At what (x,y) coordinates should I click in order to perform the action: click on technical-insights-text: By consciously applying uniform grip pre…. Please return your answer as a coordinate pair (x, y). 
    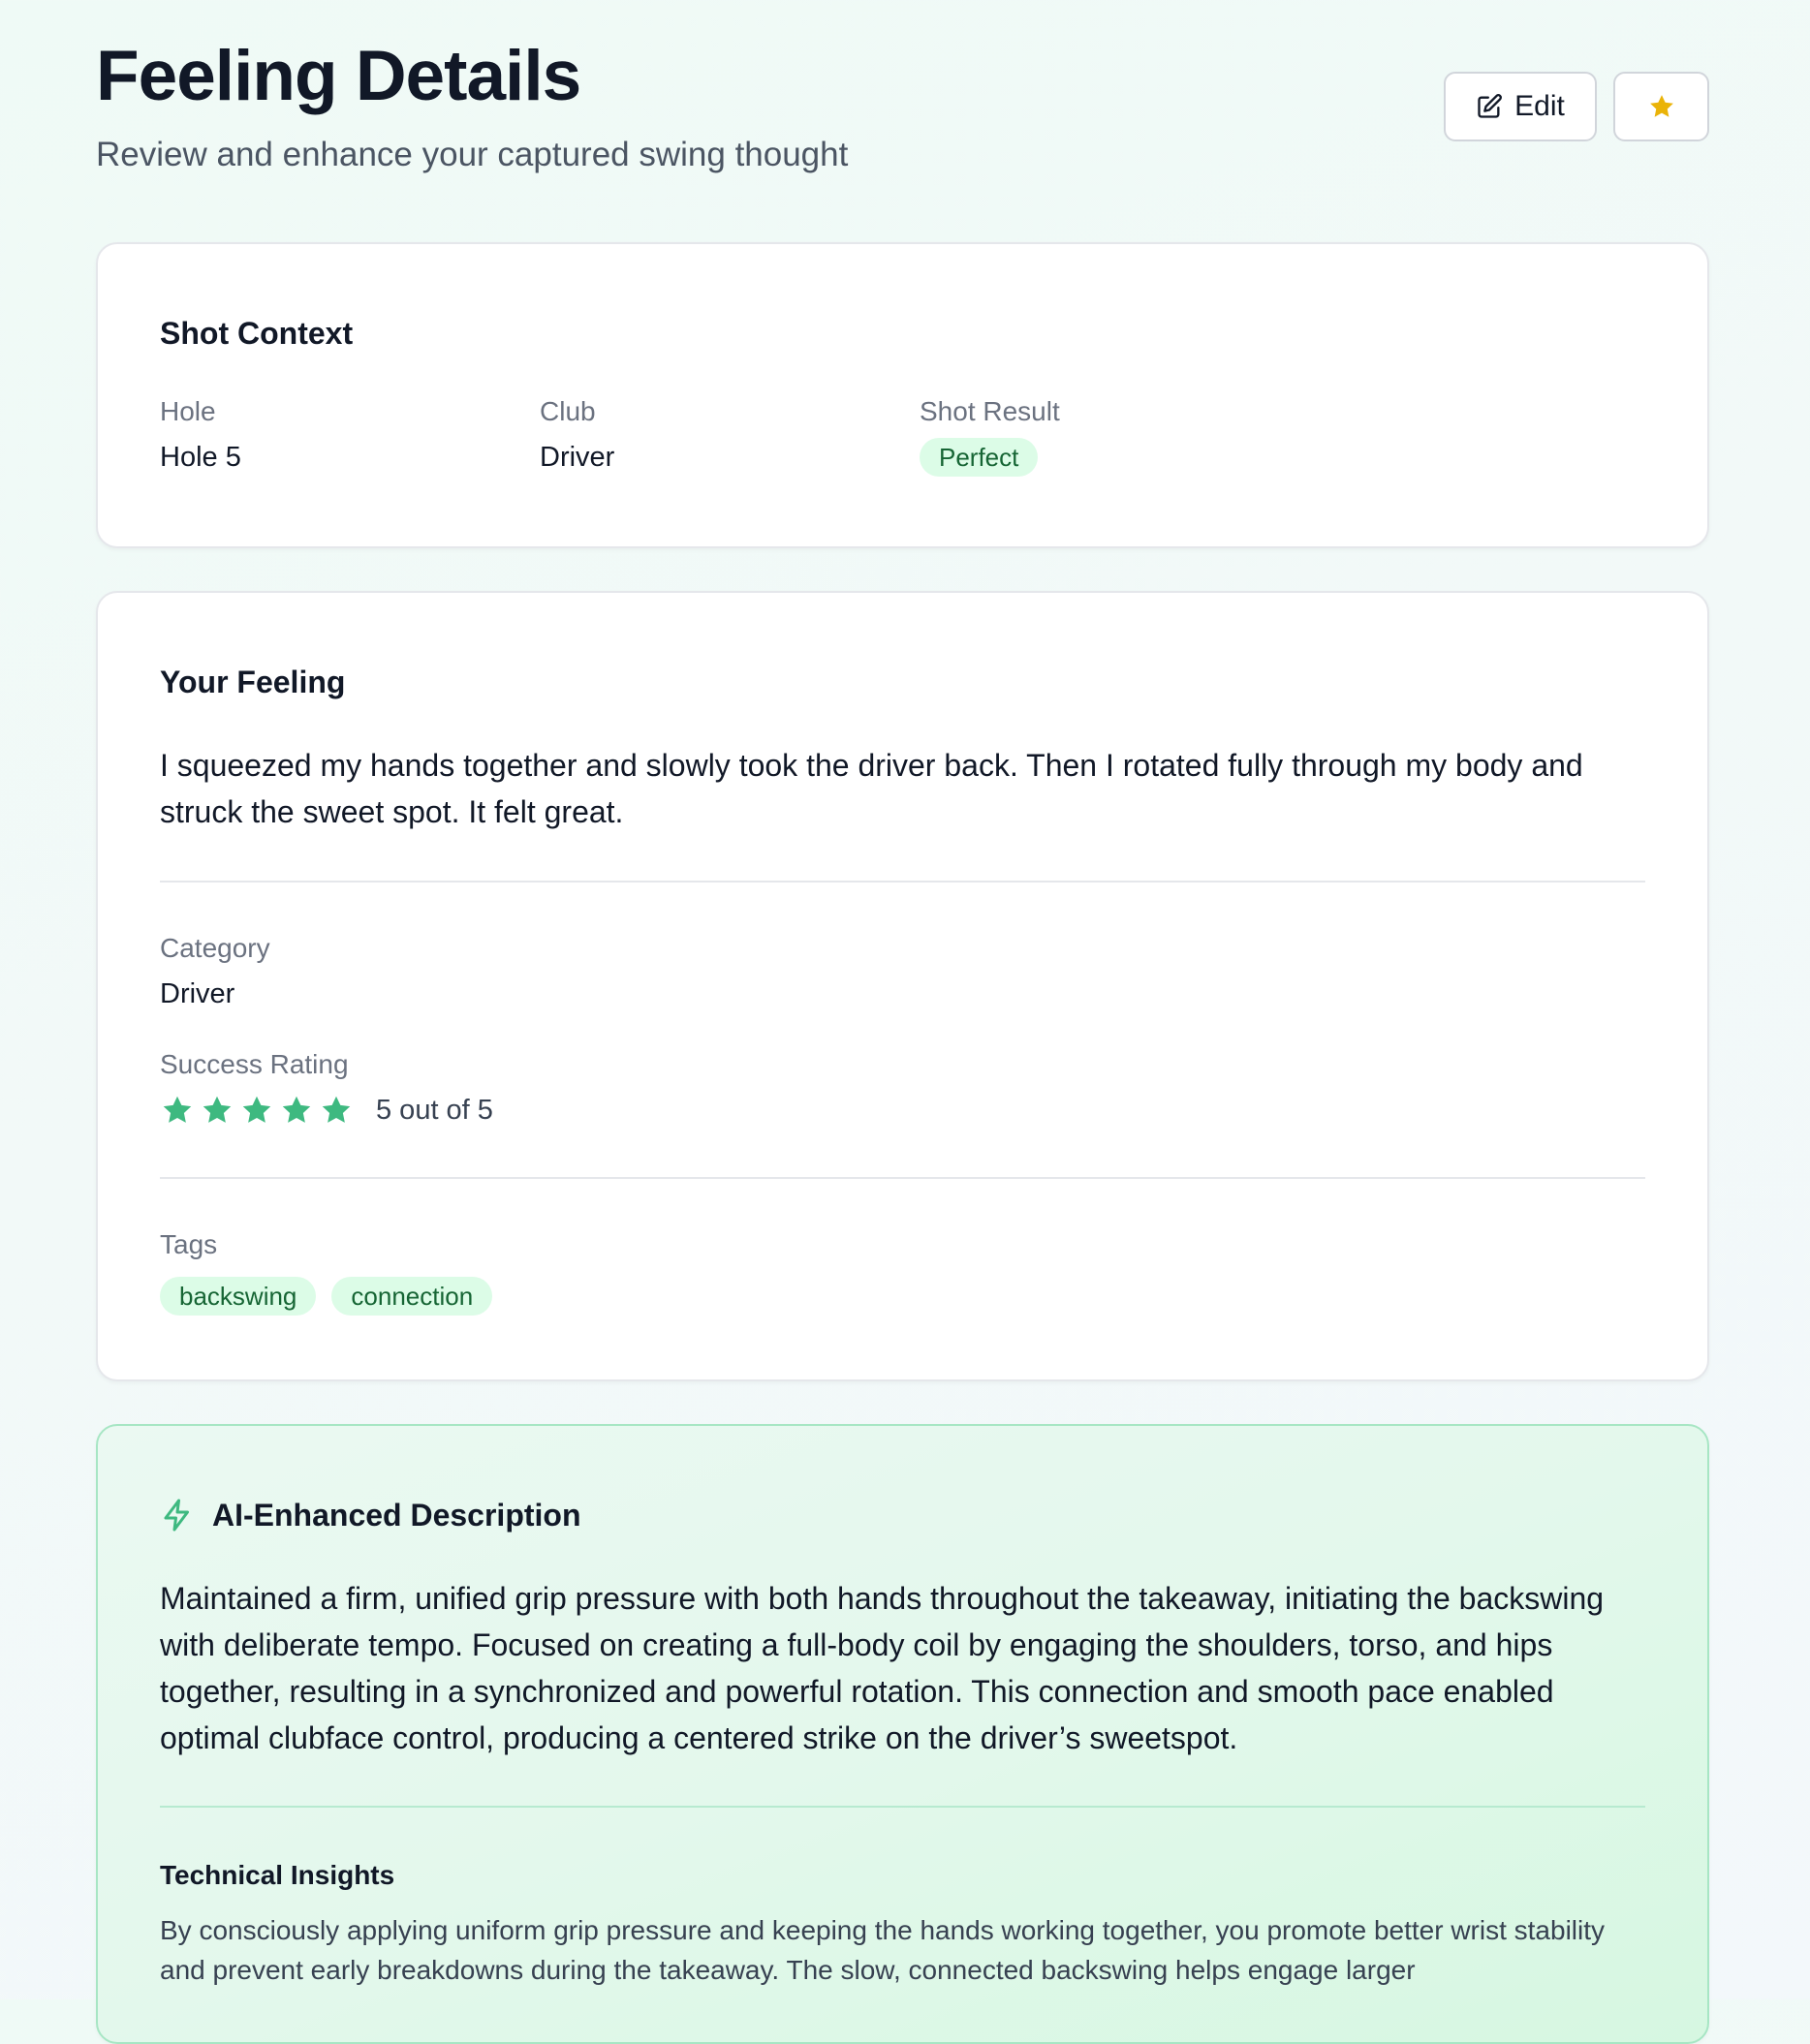
    Looking at the image, I should click on (883, 1950).